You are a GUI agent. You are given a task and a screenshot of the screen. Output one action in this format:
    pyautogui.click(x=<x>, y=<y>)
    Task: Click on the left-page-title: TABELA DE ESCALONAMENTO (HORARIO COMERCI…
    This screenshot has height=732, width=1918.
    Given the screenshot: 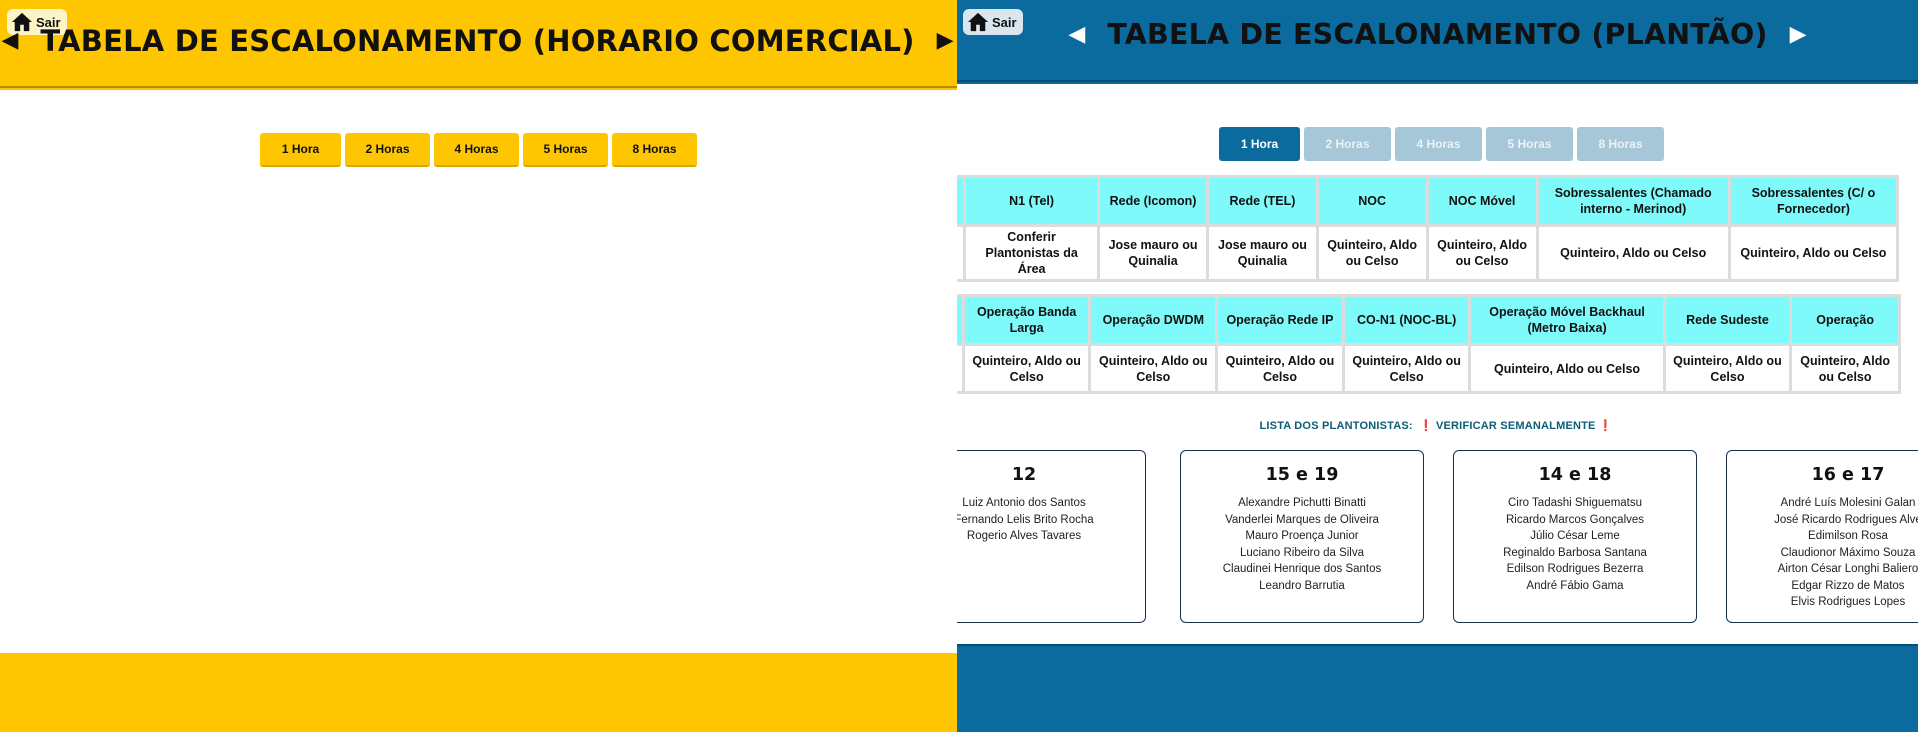 What is the action you would take?
    pyautogui.click(x=477, y=41)
    